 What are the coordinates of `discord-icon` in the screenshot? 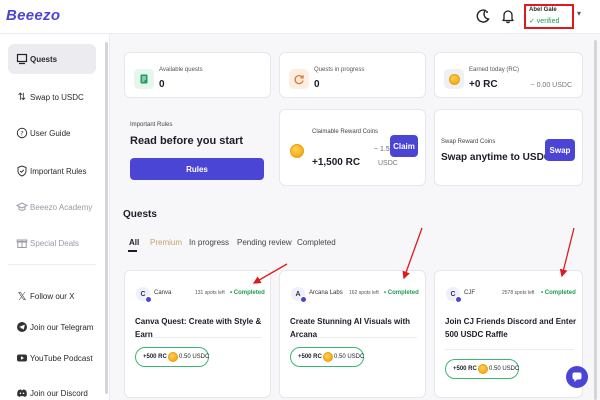 It's located at (22, 393).